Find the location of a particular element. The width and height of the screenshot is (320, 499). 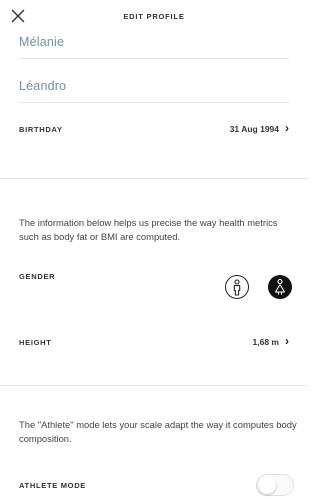

first-name-field: Mélanie is located at coordinates (154, 42).